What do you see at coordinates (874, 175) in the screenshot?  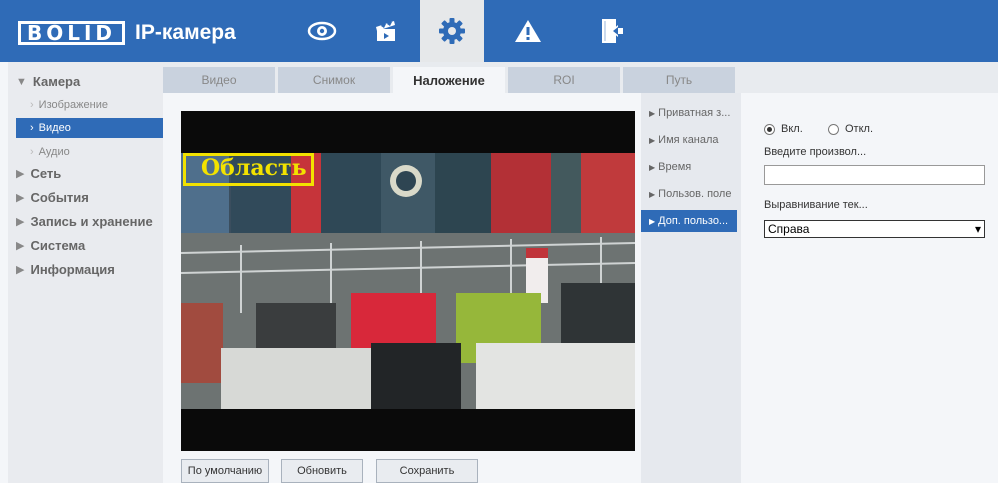 I see `custom-text-input` at bounding box center [874, 175].